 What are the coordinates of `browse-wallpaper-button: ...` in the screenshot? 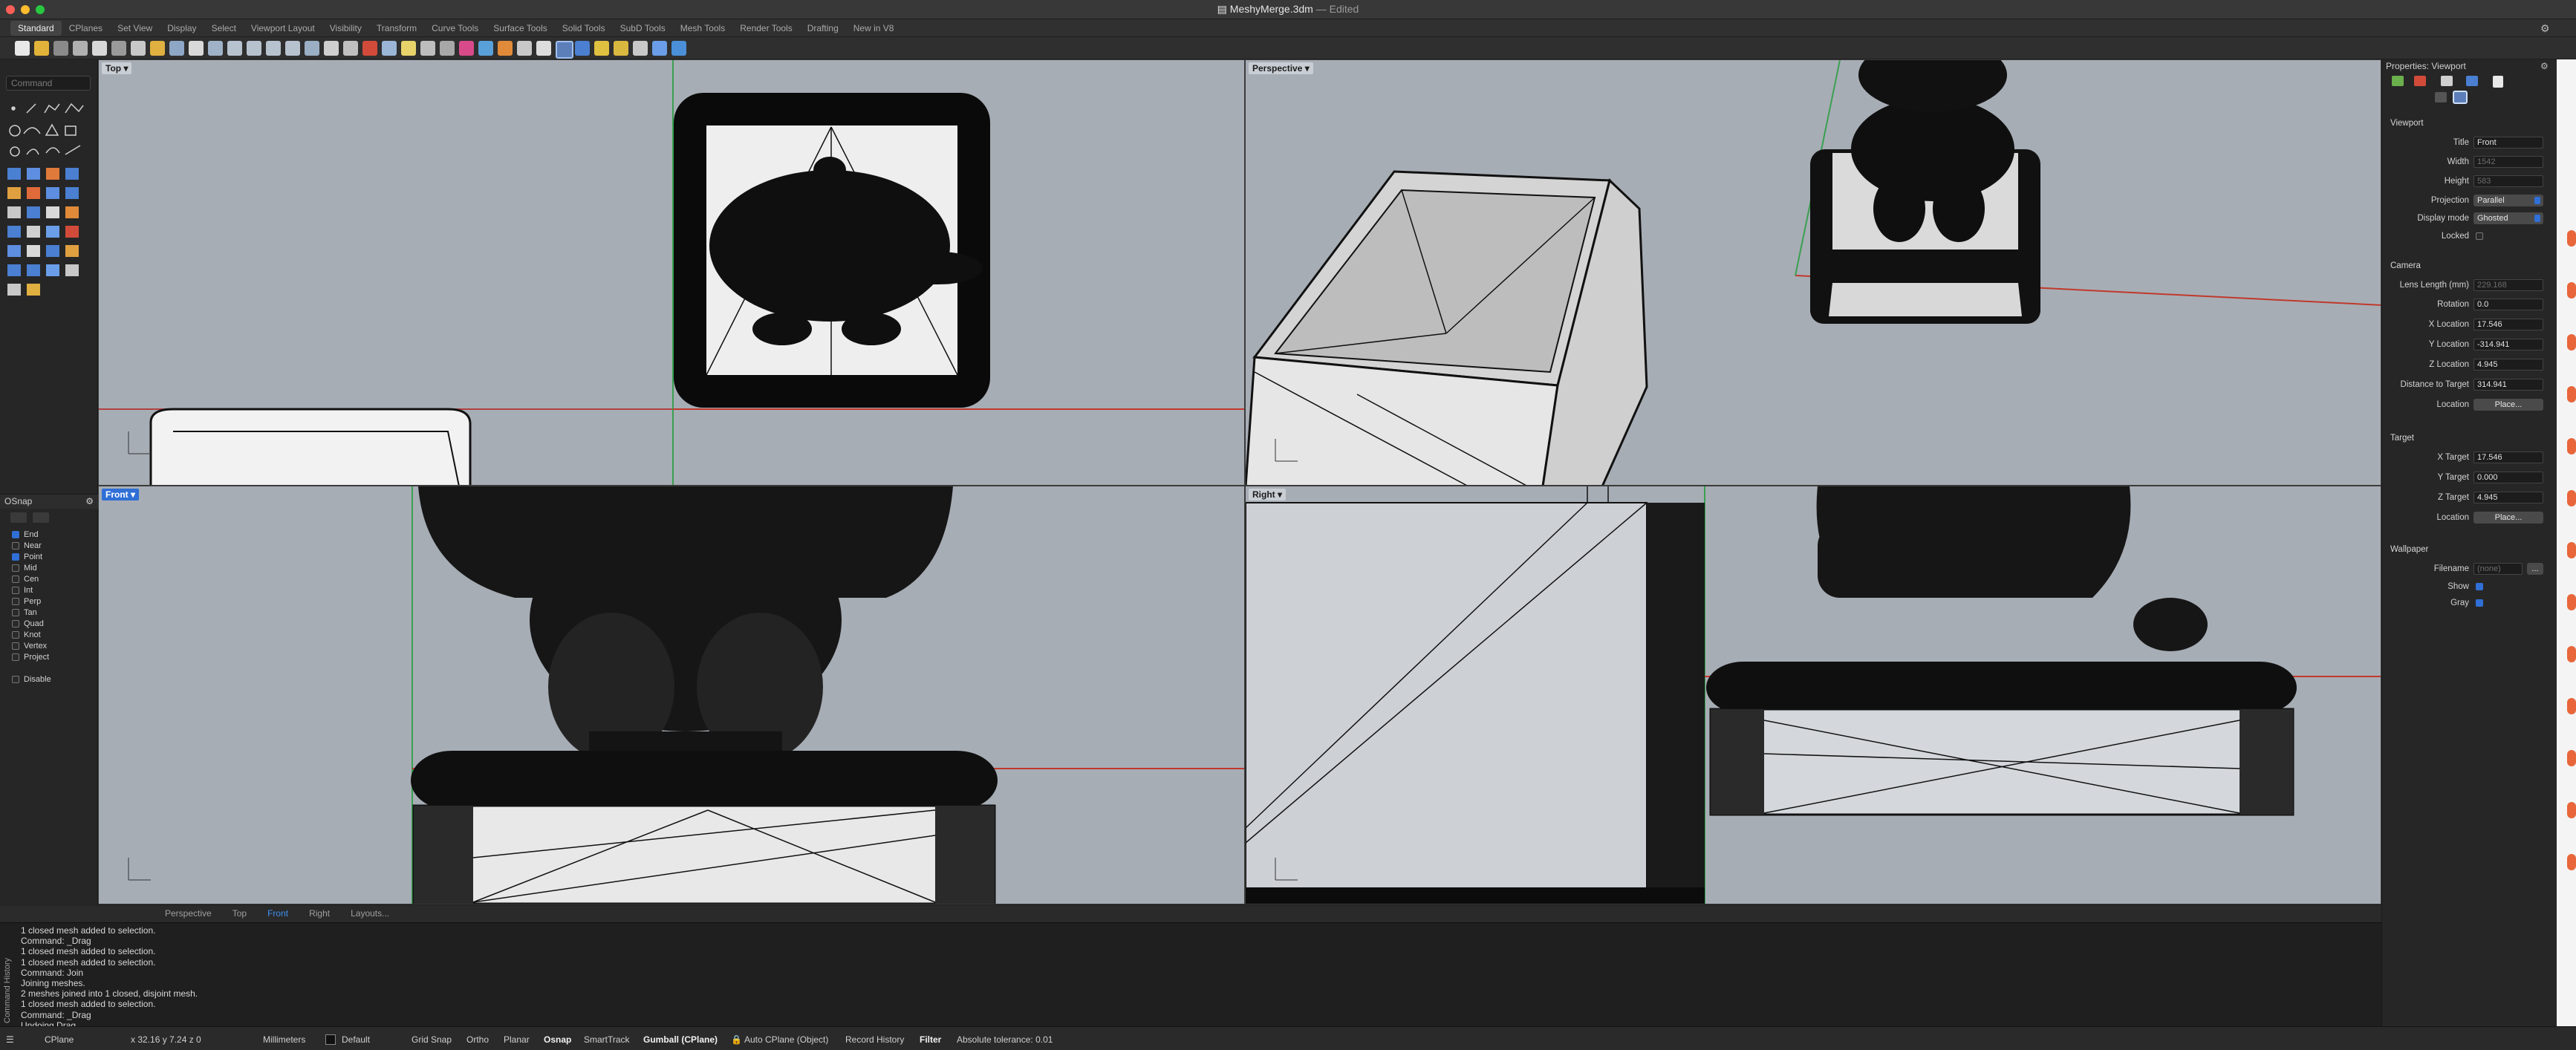 It's located at (2535, 569).